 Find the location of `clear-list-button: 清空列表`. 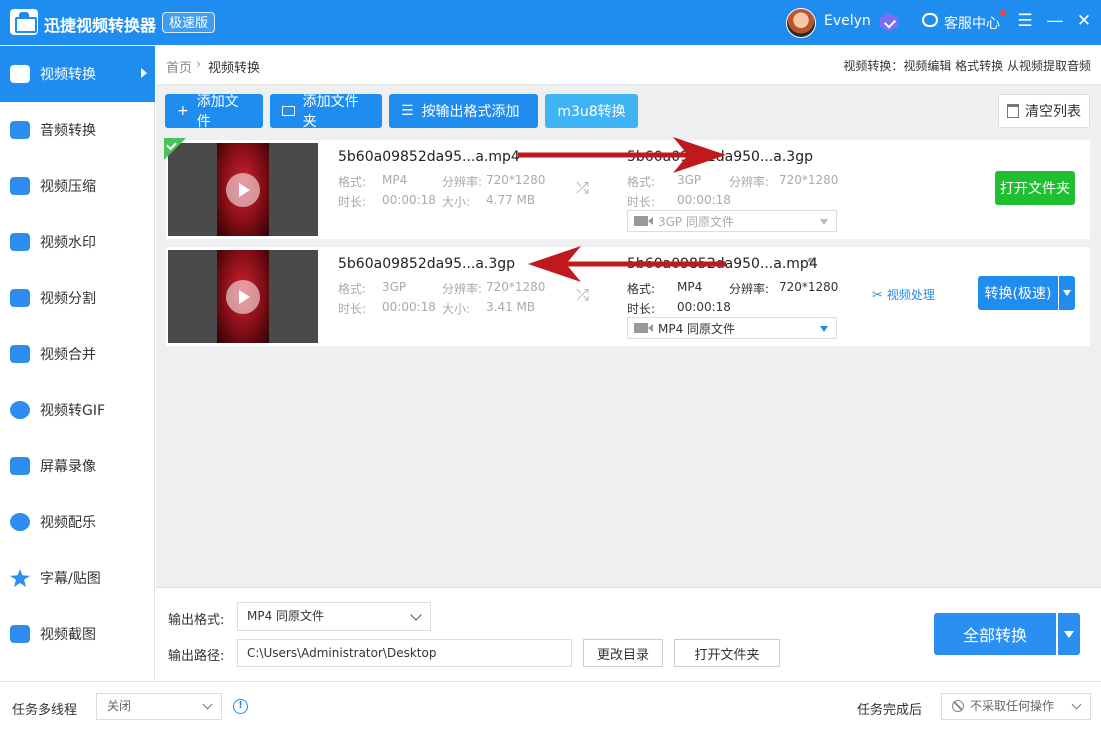

clear-list-button: 清空列表 is located at coordinates (1044, 111).